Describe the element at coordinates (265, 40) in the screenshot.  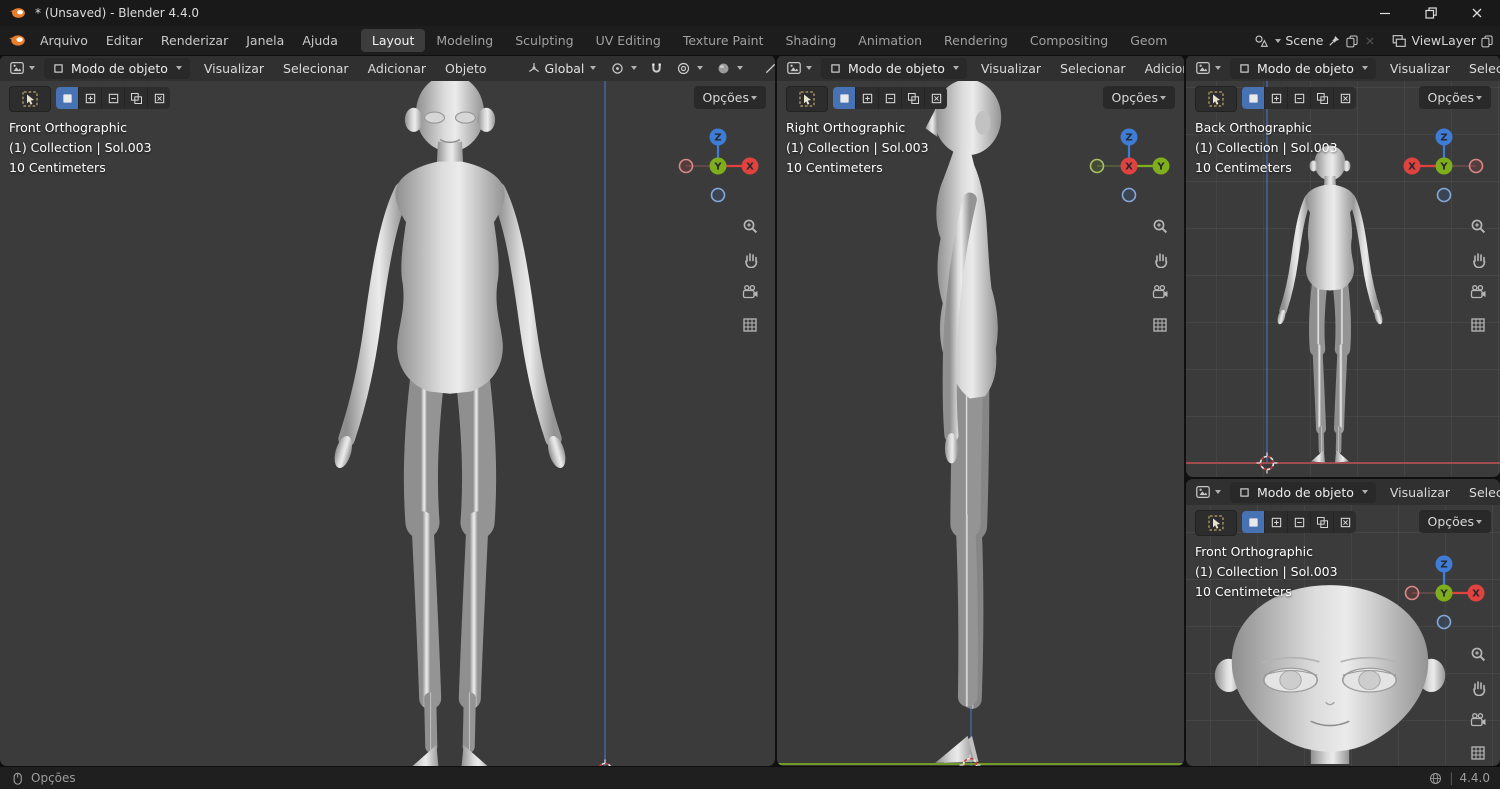
I see `menu-janela: Janela` at that location.